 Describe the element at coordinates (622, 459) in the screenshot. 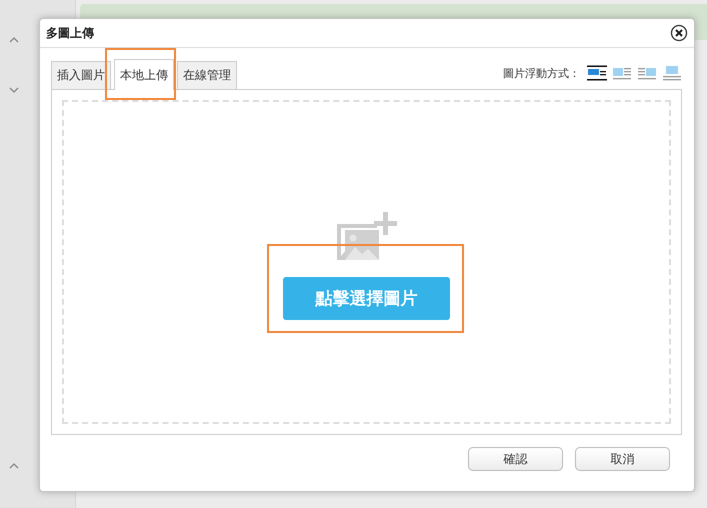

I see `dialog-button: 取消` at that location.